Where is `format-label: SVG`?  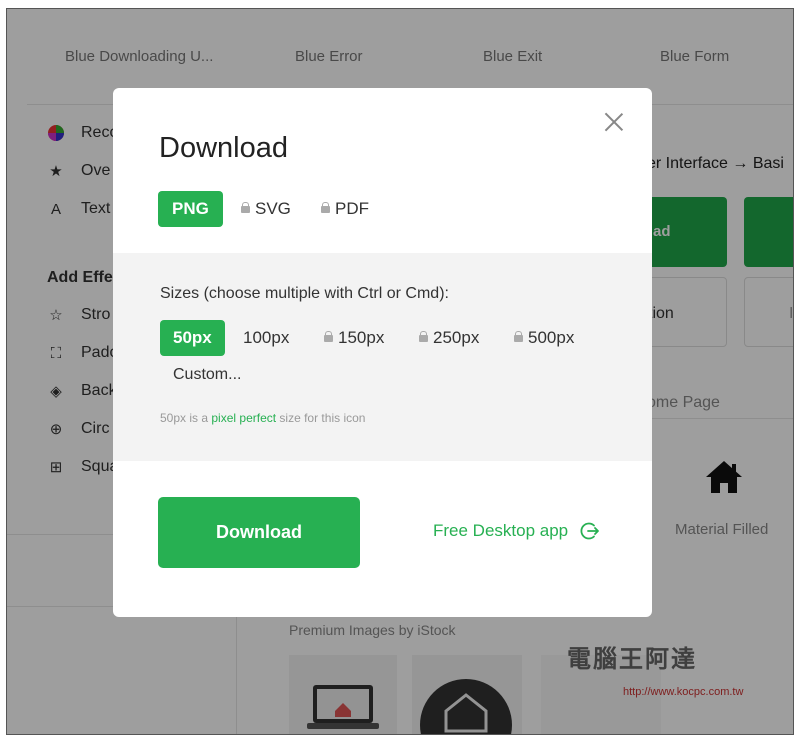 format-label: SVG is located at coordinates (273, 208).